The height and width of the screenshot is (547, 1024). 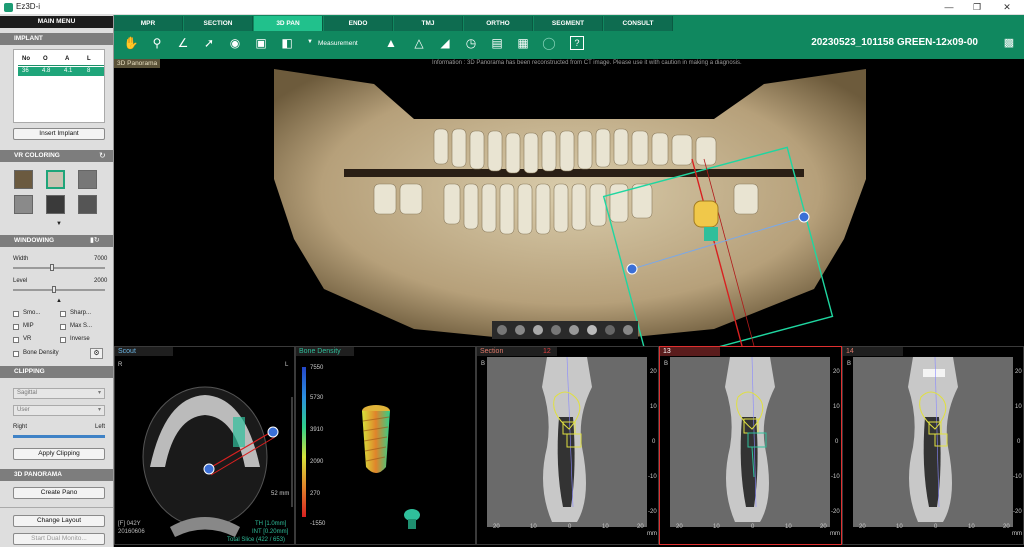 I want to click on table-row: 36 4.8 4.1 8, so click(x=61, y=71).